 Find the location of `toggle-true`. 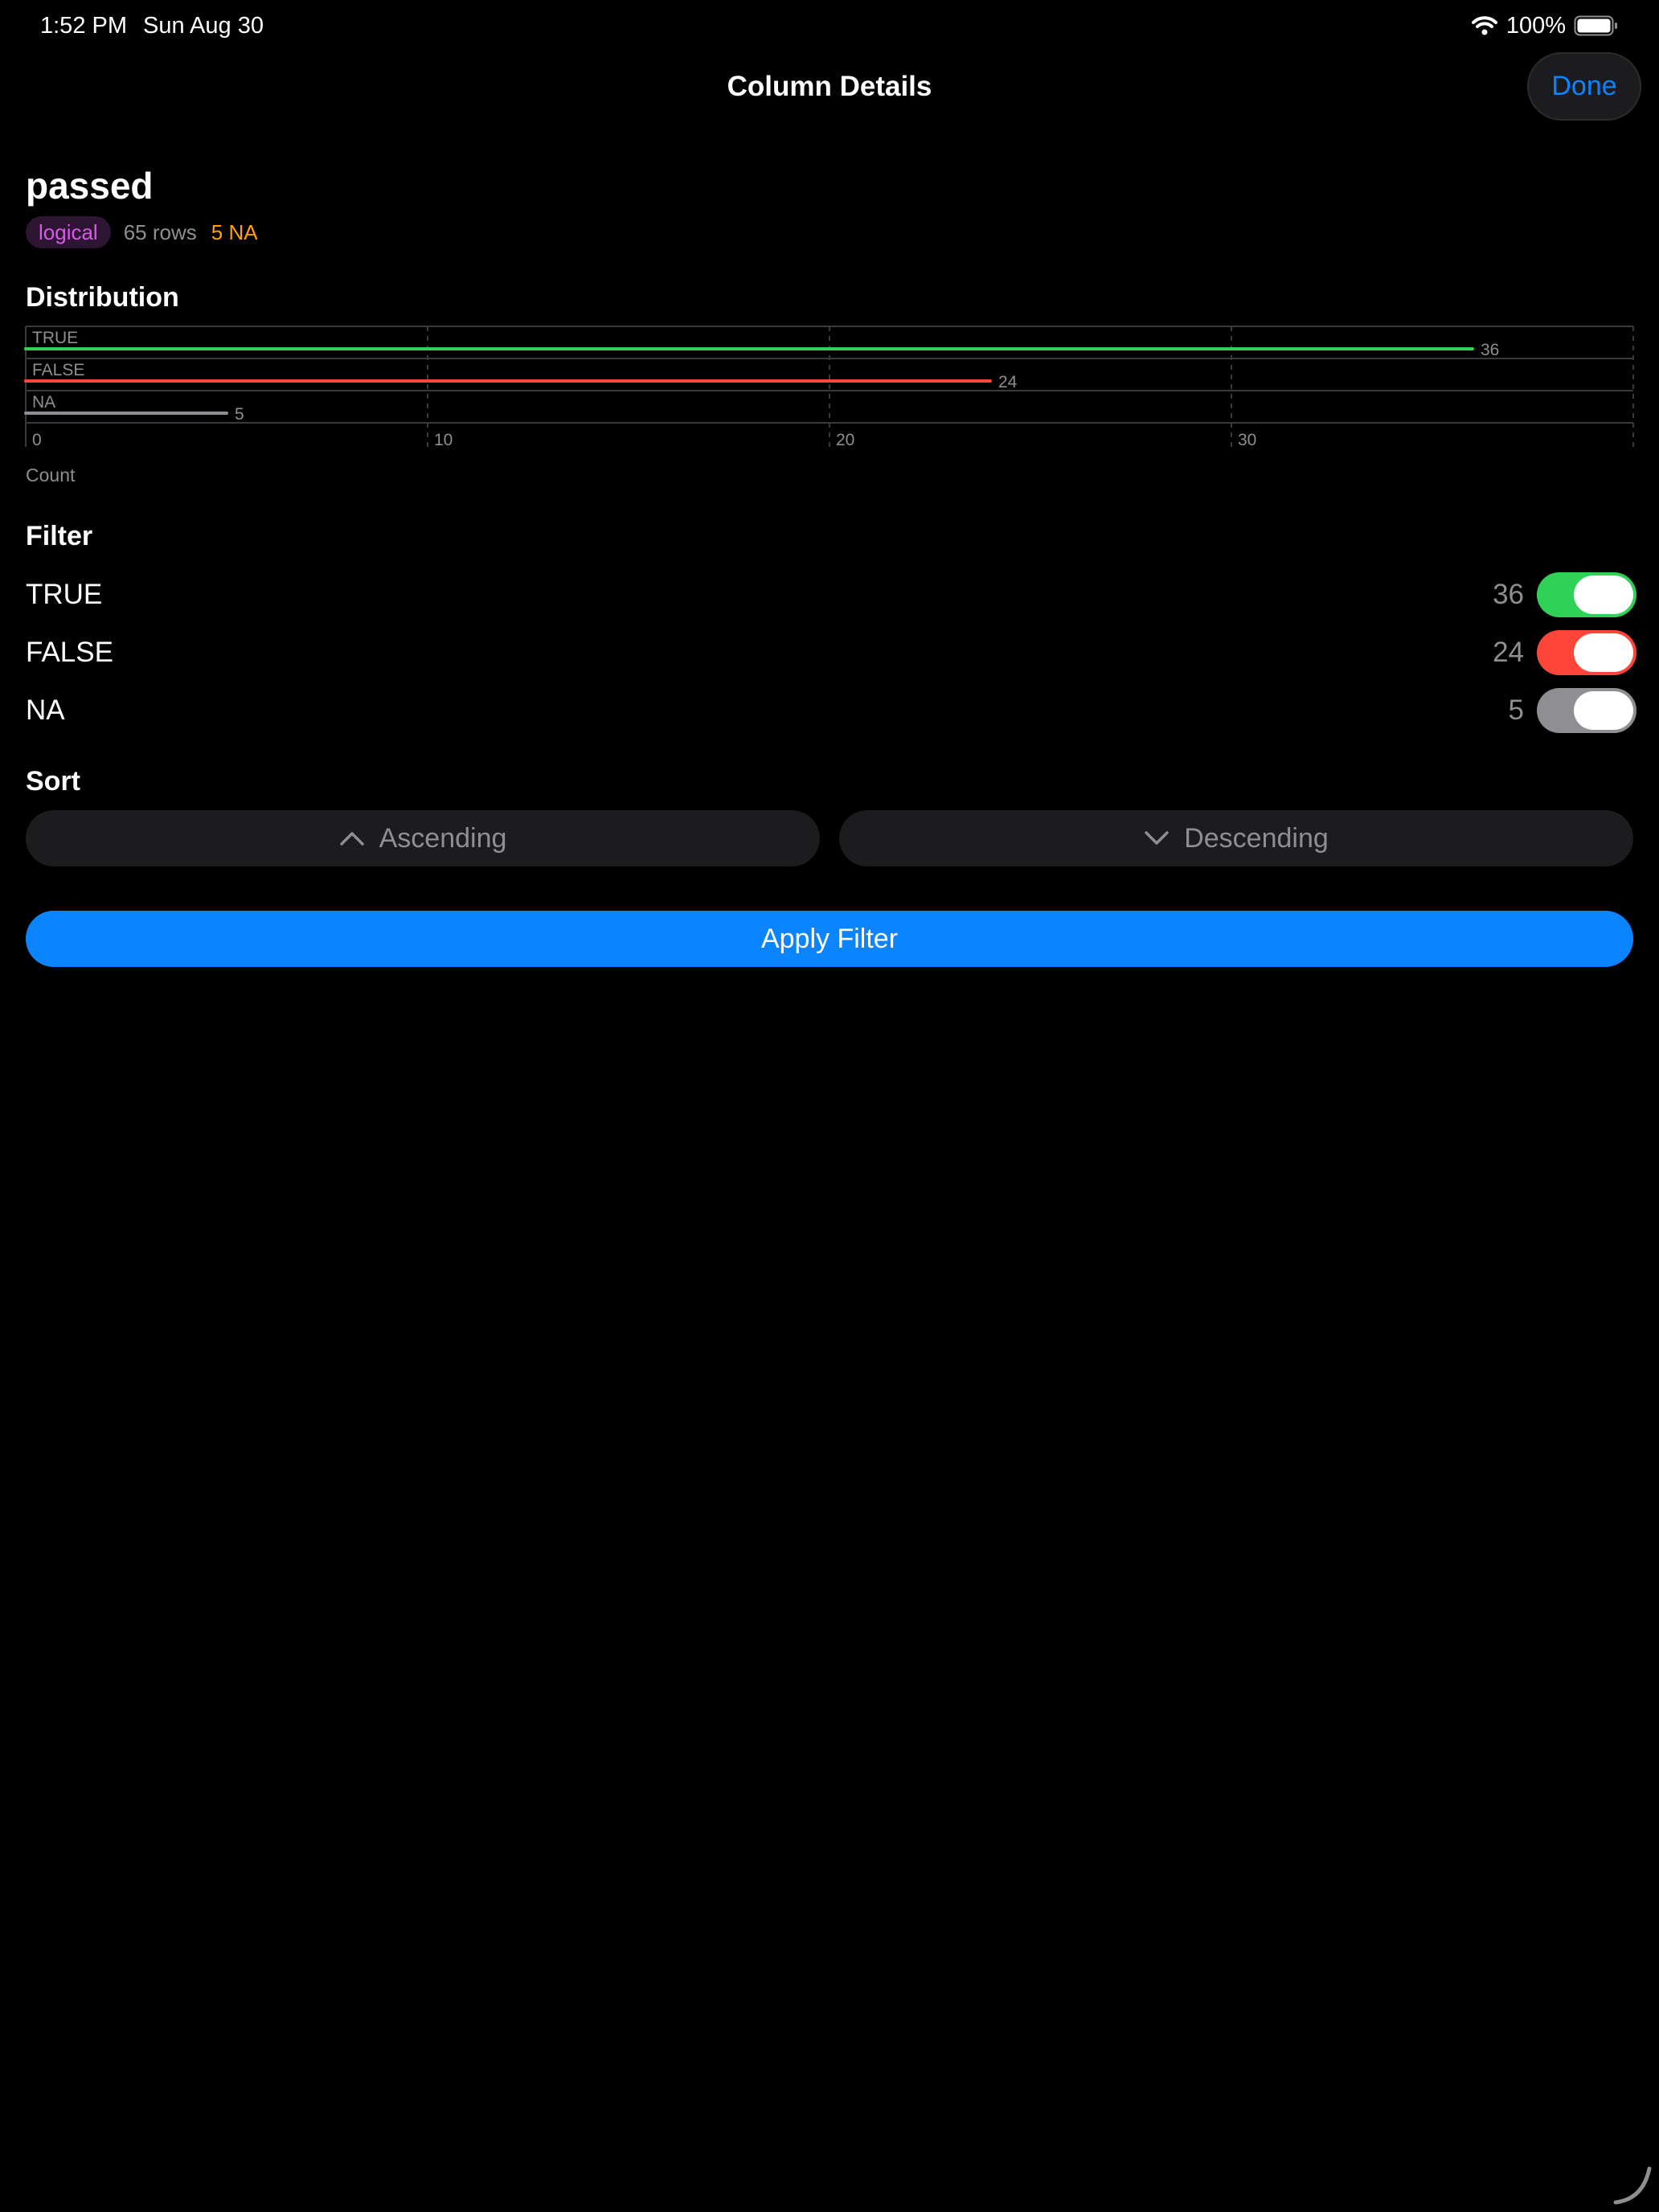

toggle-true is located at coordinates (1586, 594).